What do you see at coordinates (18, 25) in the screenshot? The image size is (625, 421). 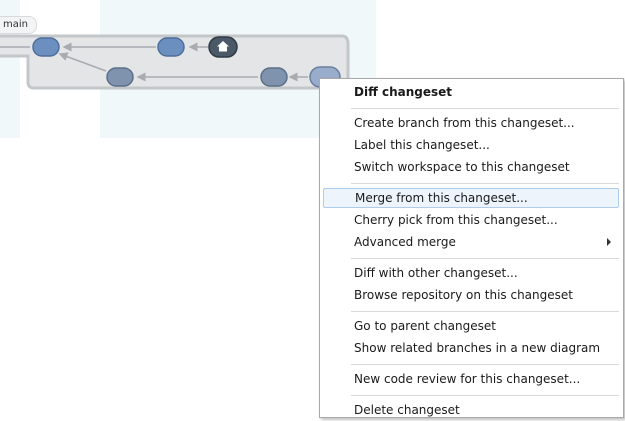 I see `branch-label-main: main` at bounding box center [18, 25].